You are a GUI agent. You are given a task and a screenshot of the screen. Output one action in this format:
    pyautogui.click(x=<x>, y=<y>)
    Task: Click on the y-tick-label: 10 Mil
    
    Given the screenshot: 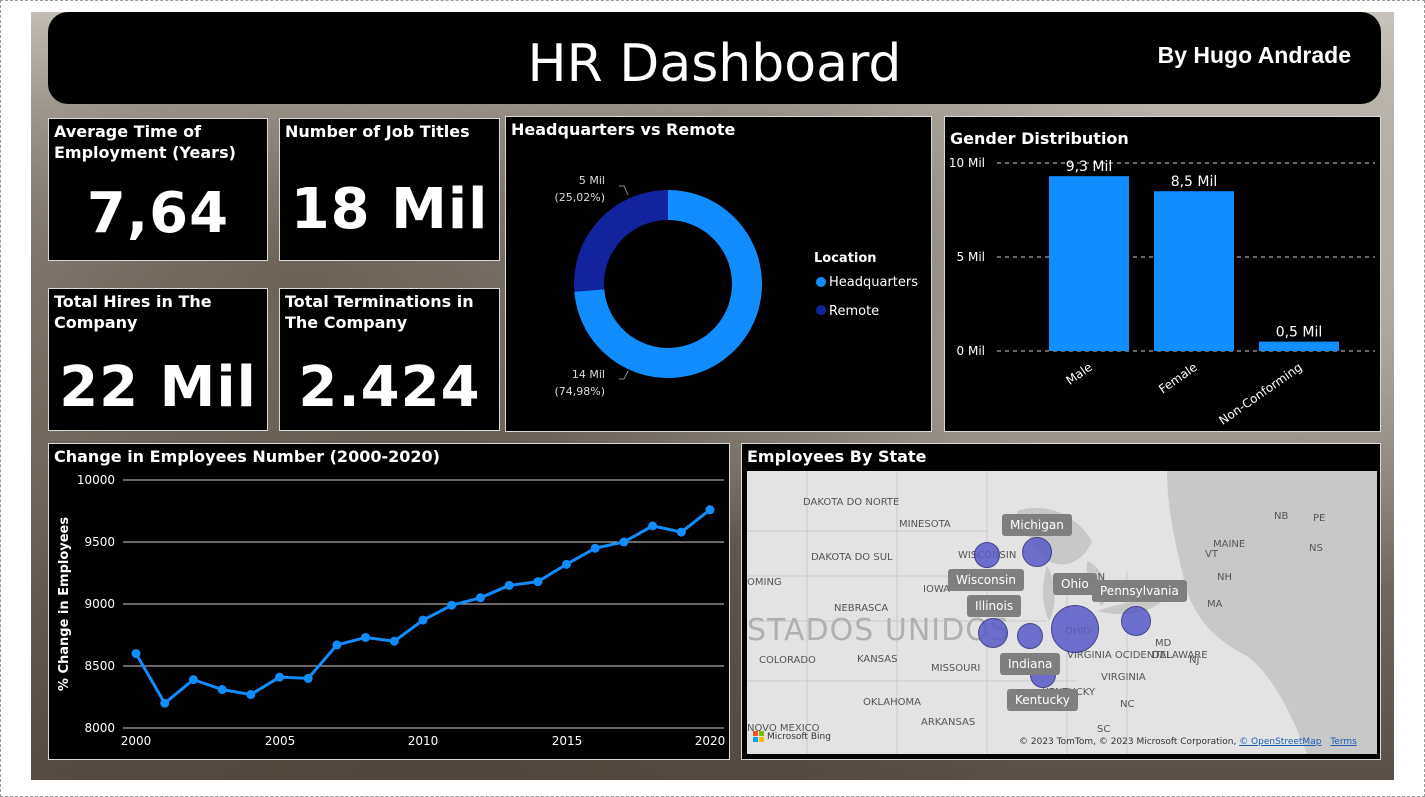 What is the action you would take?
    pyautogui.click(x=967, y=163)
    